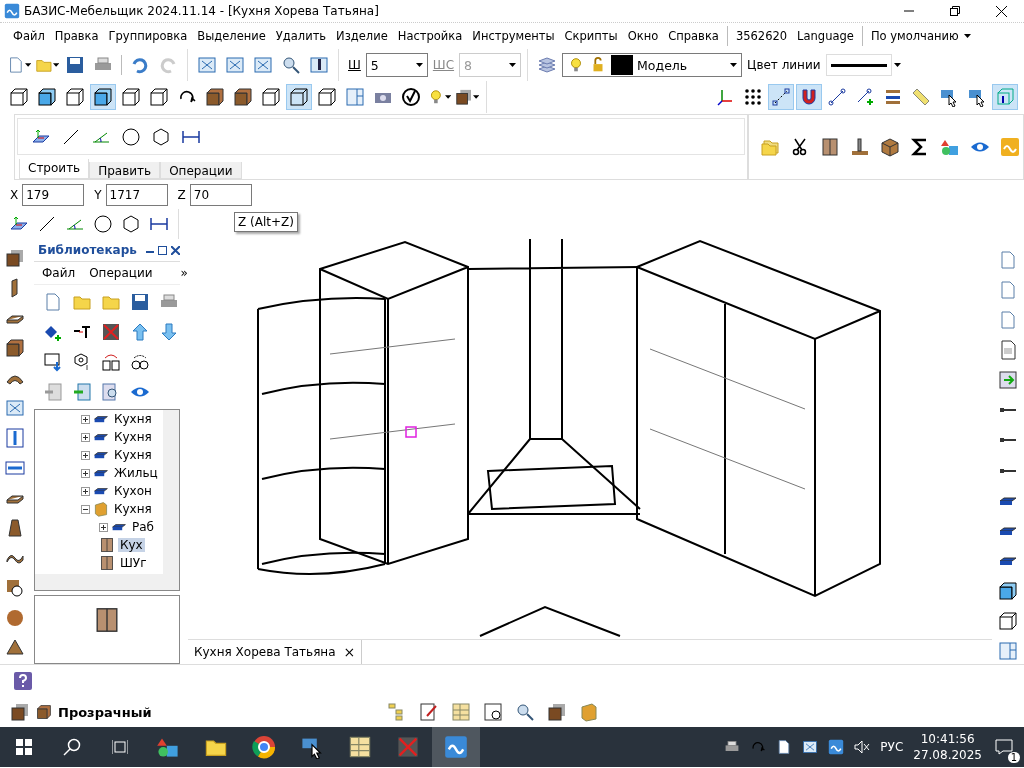 The width and height of the screenshot is (1024, 768). What do you see at coordinates (914, 36) in the screenshot?
I see `profile-dropdown: По умолчанию` at bounding box center [914, 36].